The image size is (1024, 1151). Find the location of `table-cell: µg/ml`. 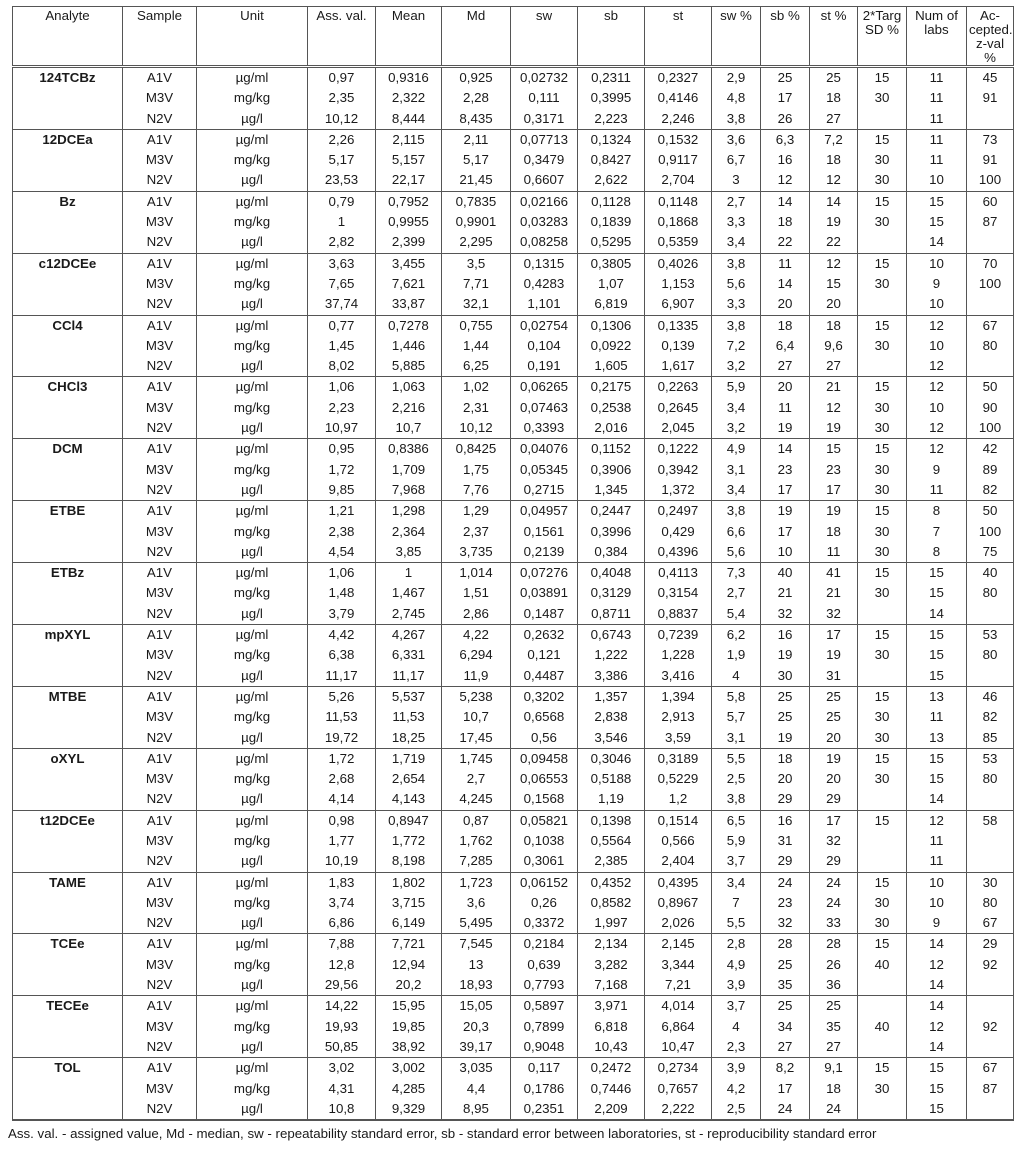

table-cell: µg/ml is located at coordinates (252, 573).